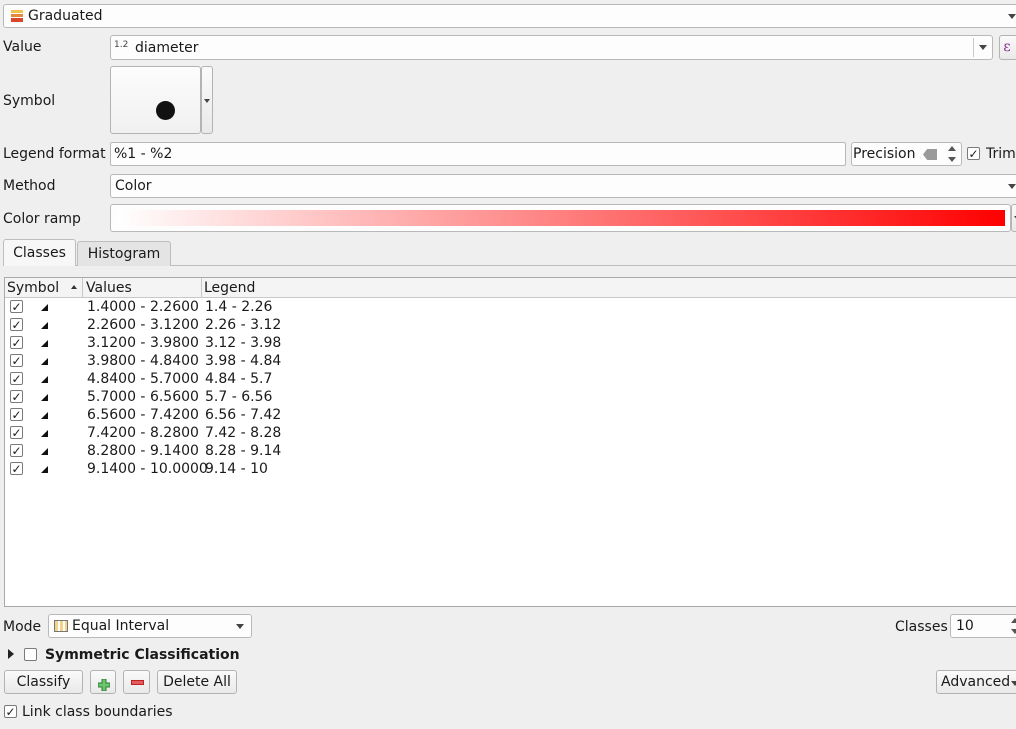  I want to click on class-legend: 4.84 - 5.7, so click(238, 379).